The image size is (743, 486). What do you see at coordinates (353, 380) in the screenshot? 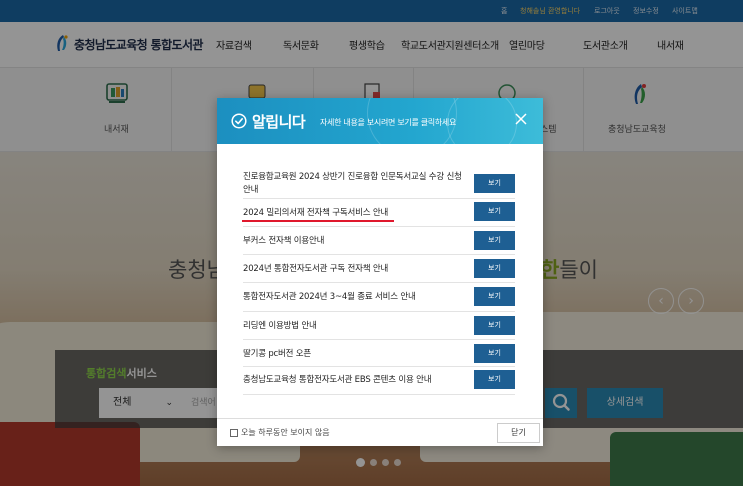
I see `notice-title: 충청남도교육청 통합전자도서관 EBS 콘텐츠 이용 안내` at bounding box center [353, 380].